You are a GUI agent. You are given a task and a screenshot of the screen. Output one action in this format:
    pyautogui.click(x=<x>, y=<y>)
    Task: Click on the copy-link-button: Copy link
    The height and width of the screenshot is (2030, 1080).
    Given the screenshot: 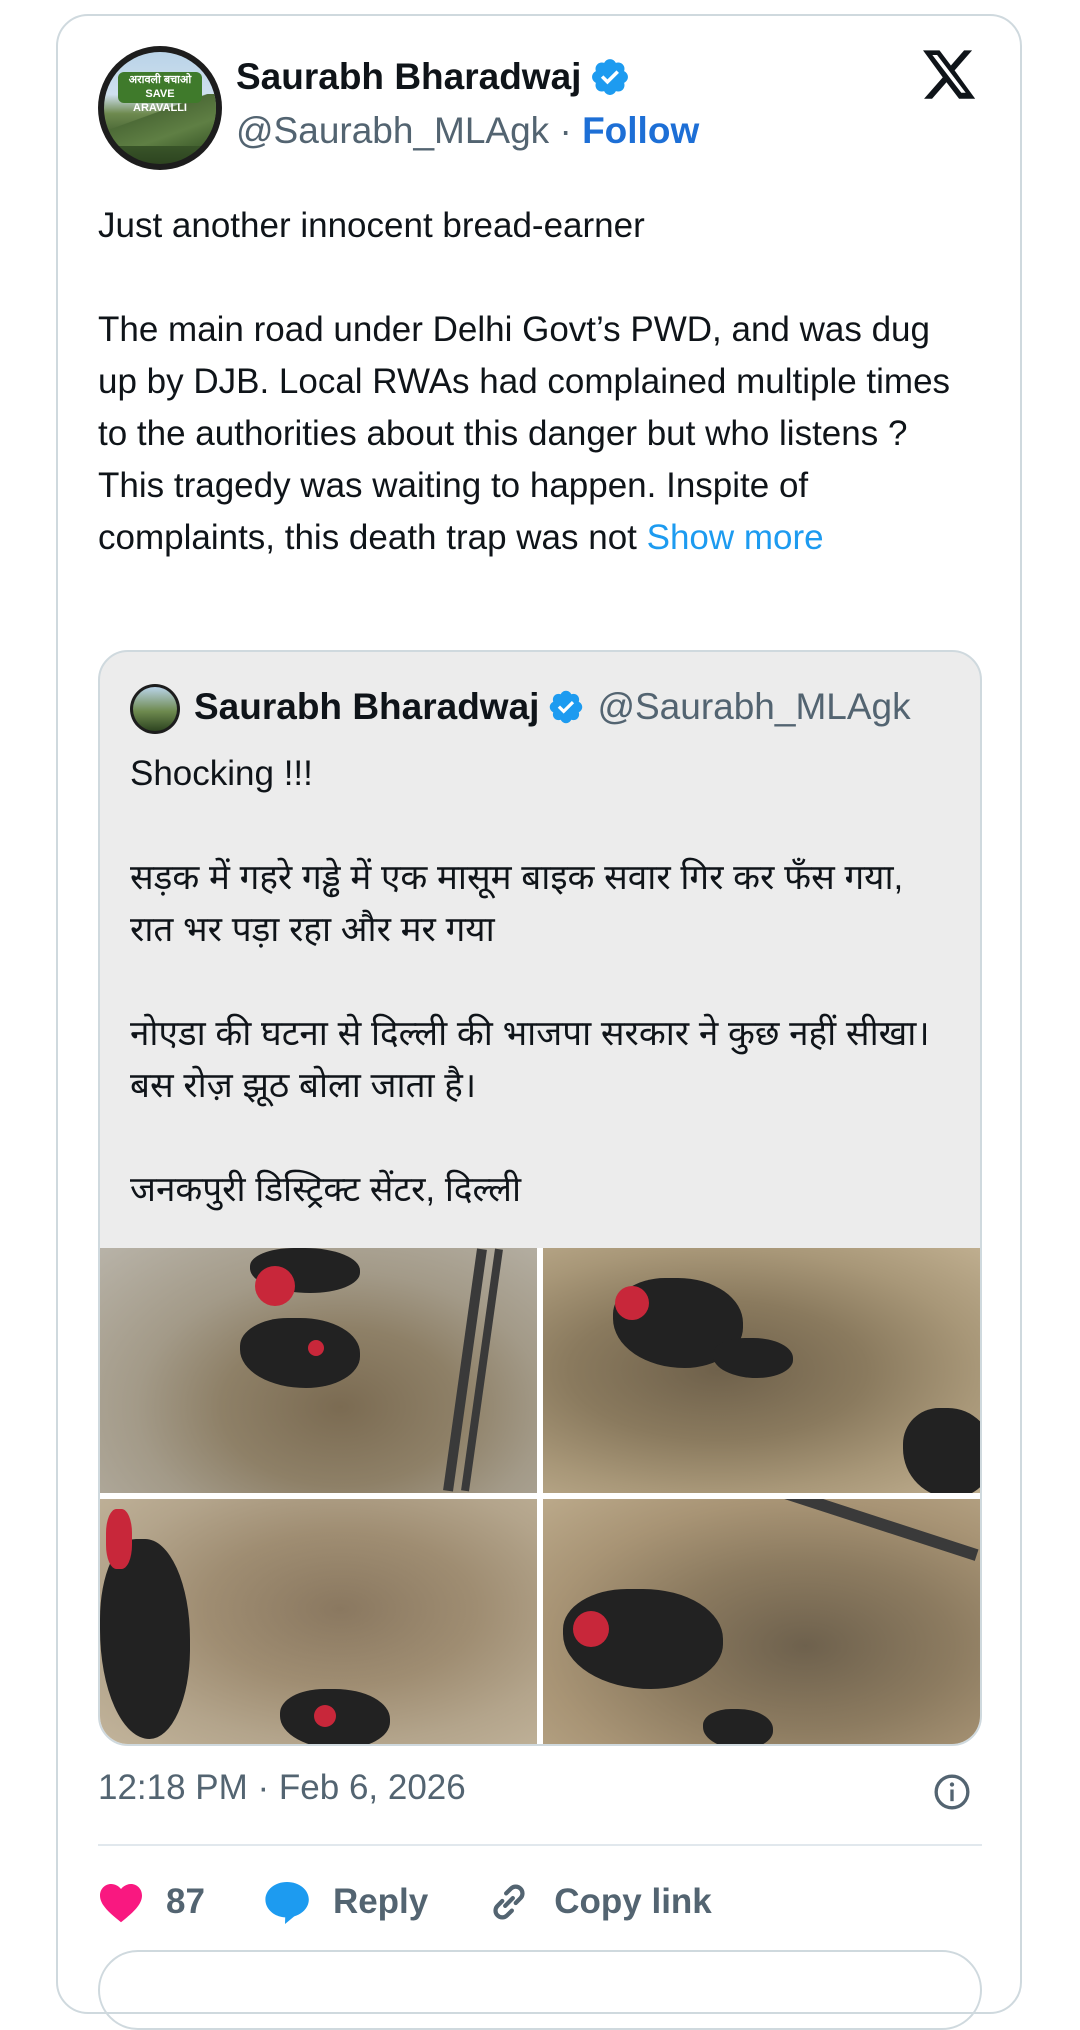 What is the action you would take?
    pyautogui.click(x=599, y=1902)
    